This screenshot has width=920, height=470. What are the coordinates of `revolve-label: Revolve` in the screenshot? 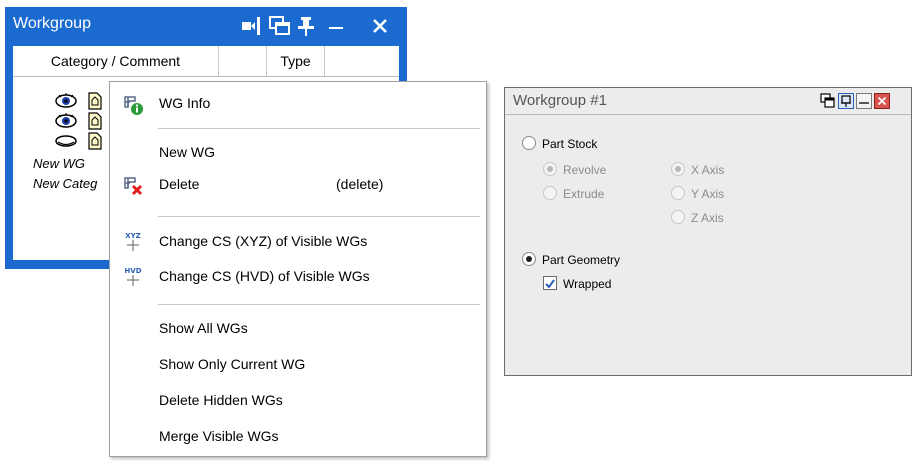 It's located at (585, 170).